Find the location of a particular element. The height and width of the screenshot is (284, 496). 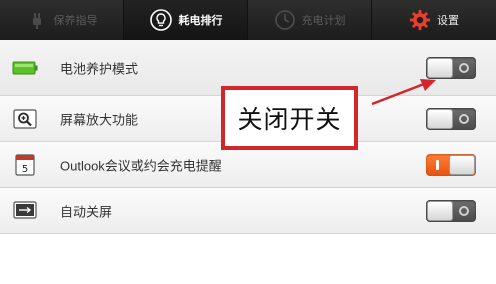

setting-label: 自动关屏 is located at coordinates (86, 211).